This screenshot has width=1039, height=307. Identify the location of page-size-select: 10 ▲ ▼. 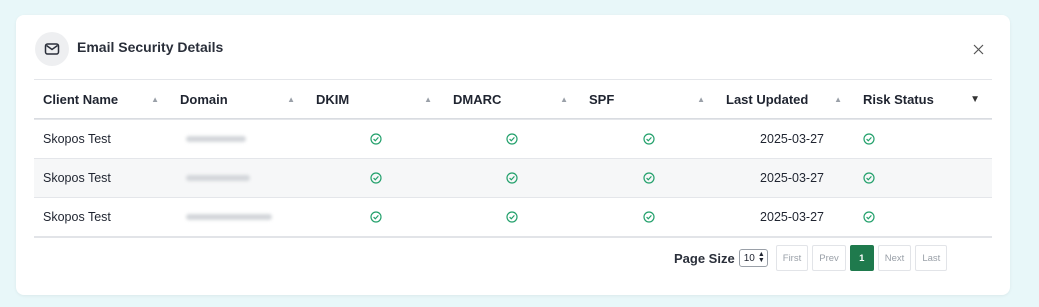
(753, 258).